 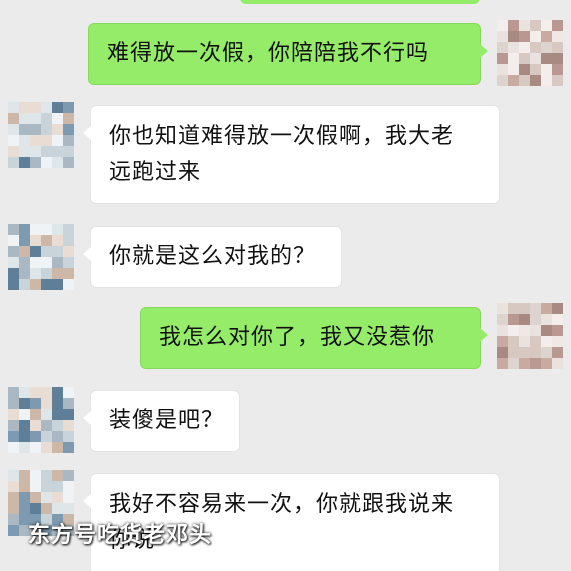 What do you see at coordinates (167, 420) in the screenshot?
I see `message-text: 装傻是吧？` at bounding box center [167, 420].